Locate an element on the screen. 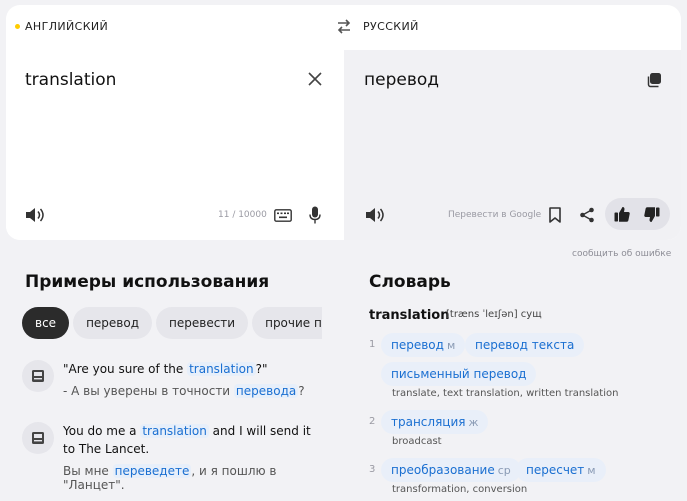  rating-group is located at coordinates (637, 214).